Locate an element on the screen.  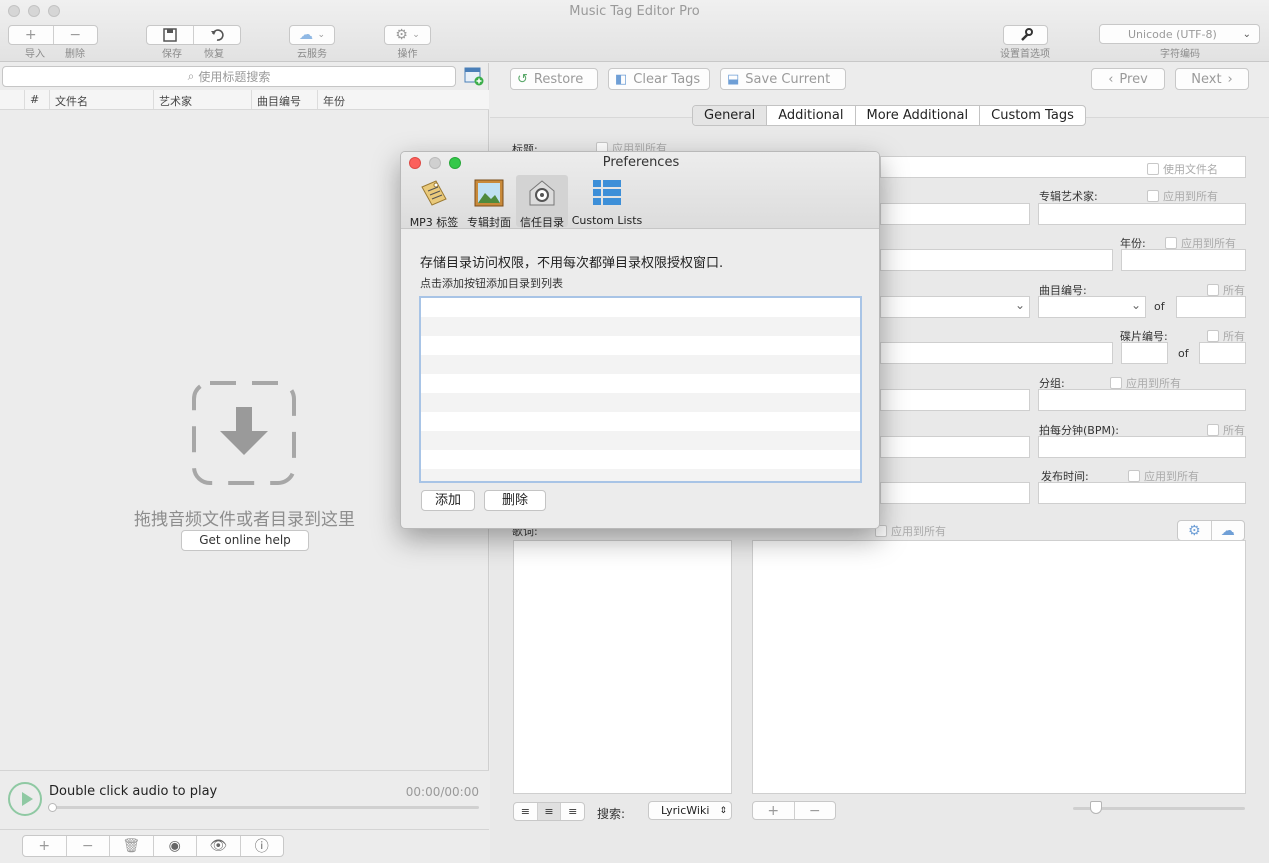
bpm-input is located at coordinates (1142, 447).